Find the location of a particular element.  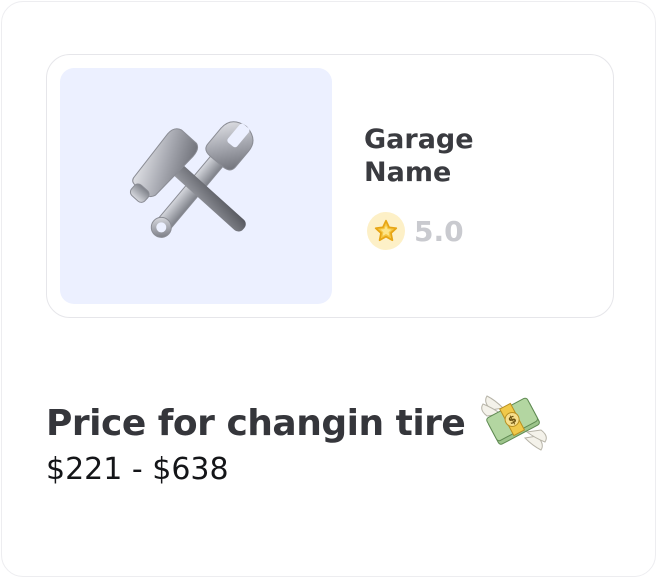

garage-name: Garage Name is located at coordinates (419, 156).